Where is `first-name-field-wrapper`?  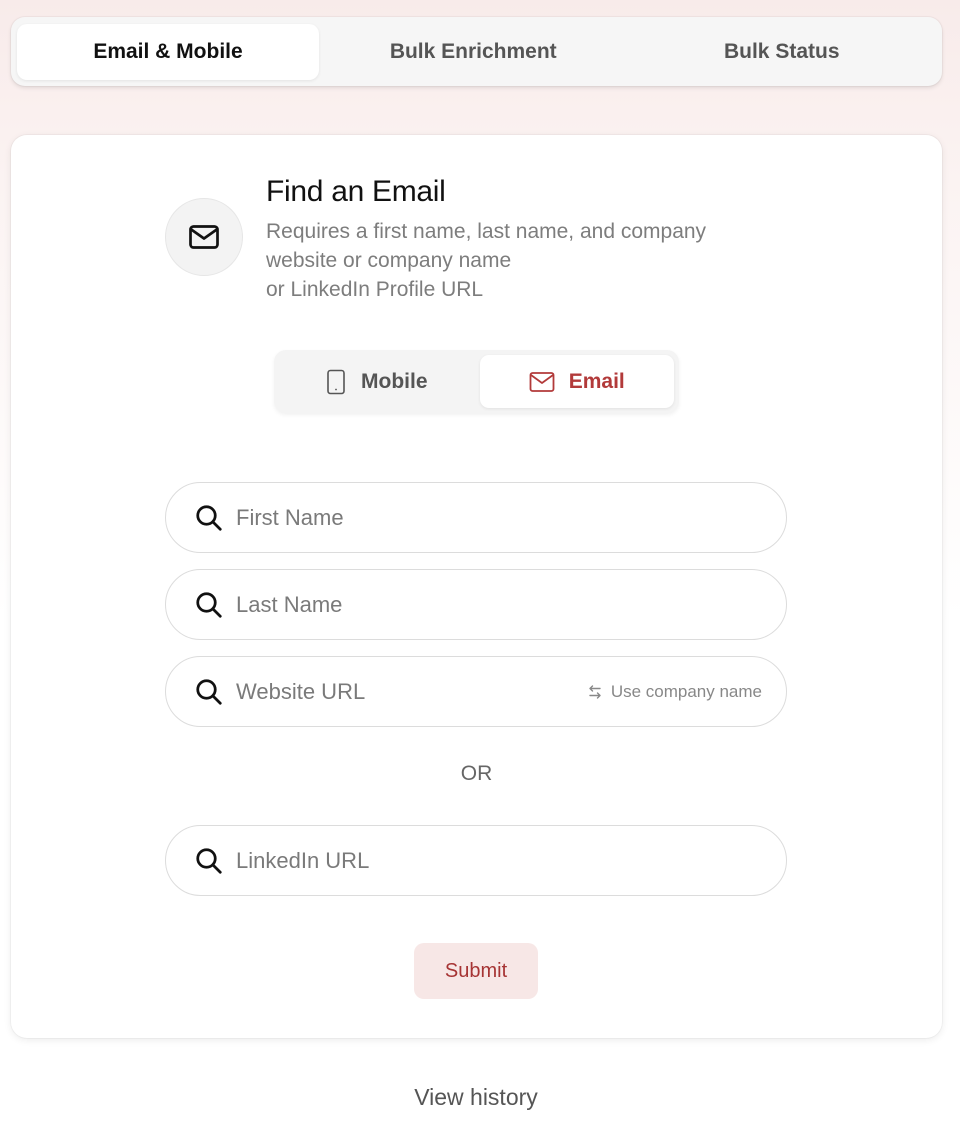
first-name-field-wrapper is located at coordinates (476, 517).